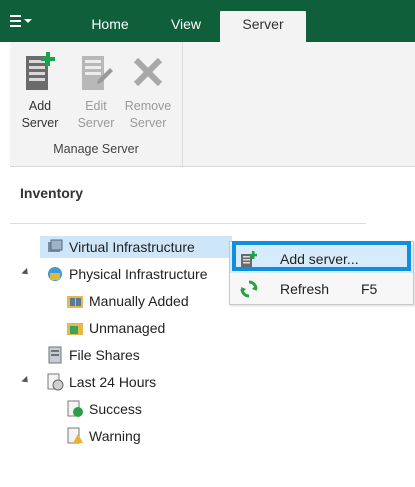 The image size is (415, 487). Describe the element at coordinates (249, 289) in the screenshot. I see `refresh-icon` at that location.